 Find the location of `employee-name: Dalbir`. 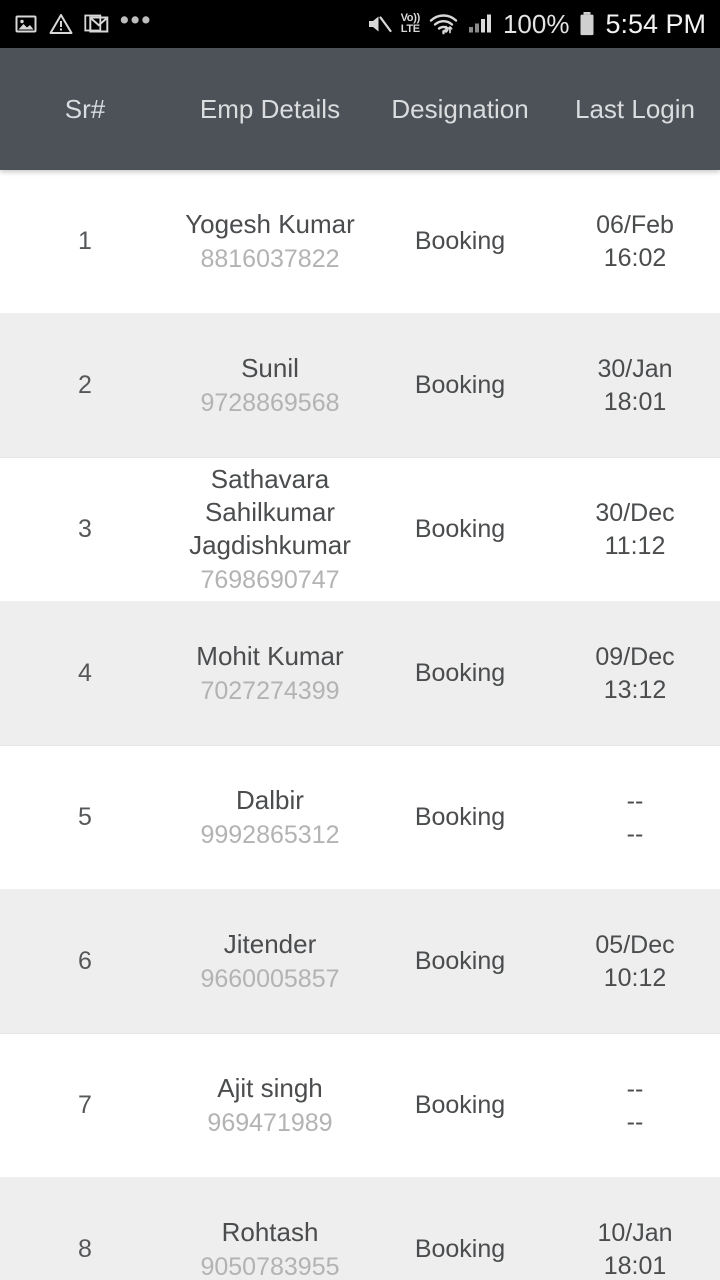

employee-name: Dalbir is located at coordinates (270, 799).